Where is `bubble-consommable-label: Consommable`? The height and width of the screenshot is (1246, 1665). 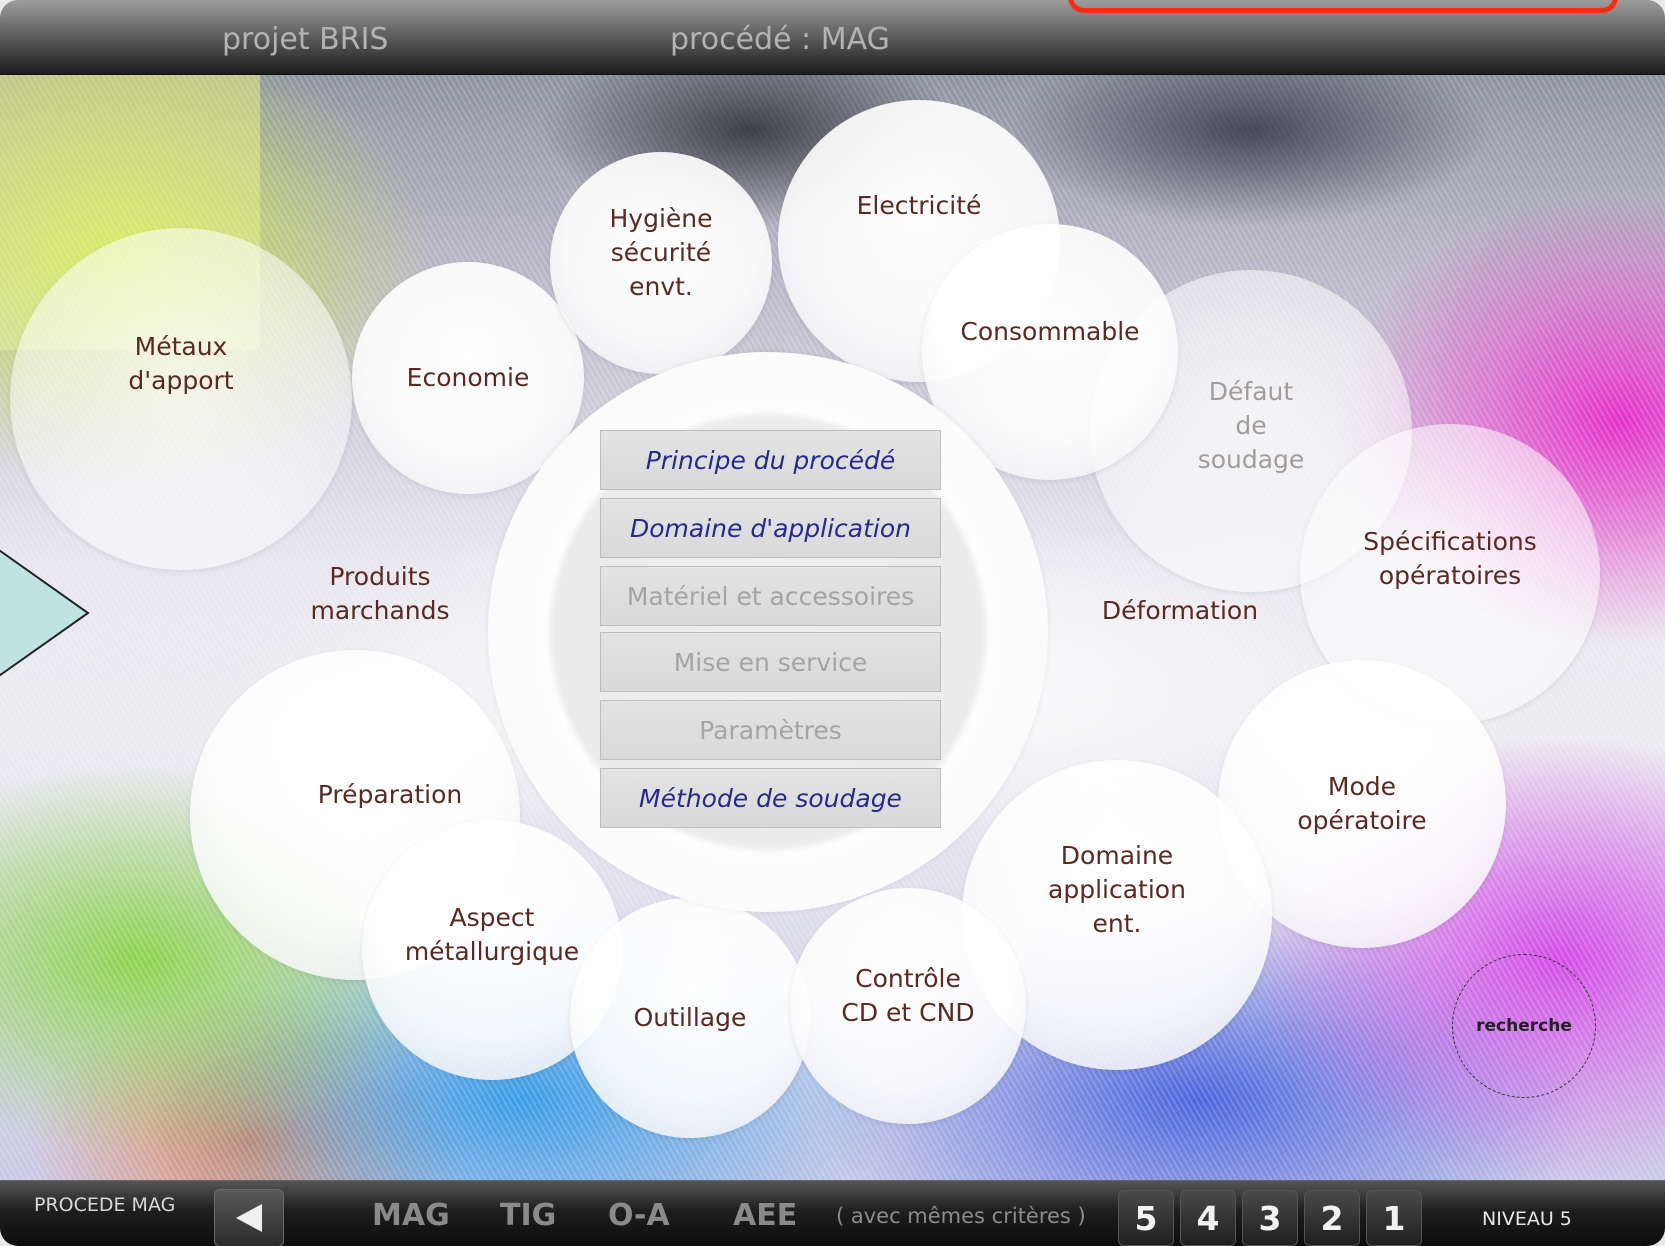
bubble-consommable-label: Consommable is located at coordinates (1050, 331).